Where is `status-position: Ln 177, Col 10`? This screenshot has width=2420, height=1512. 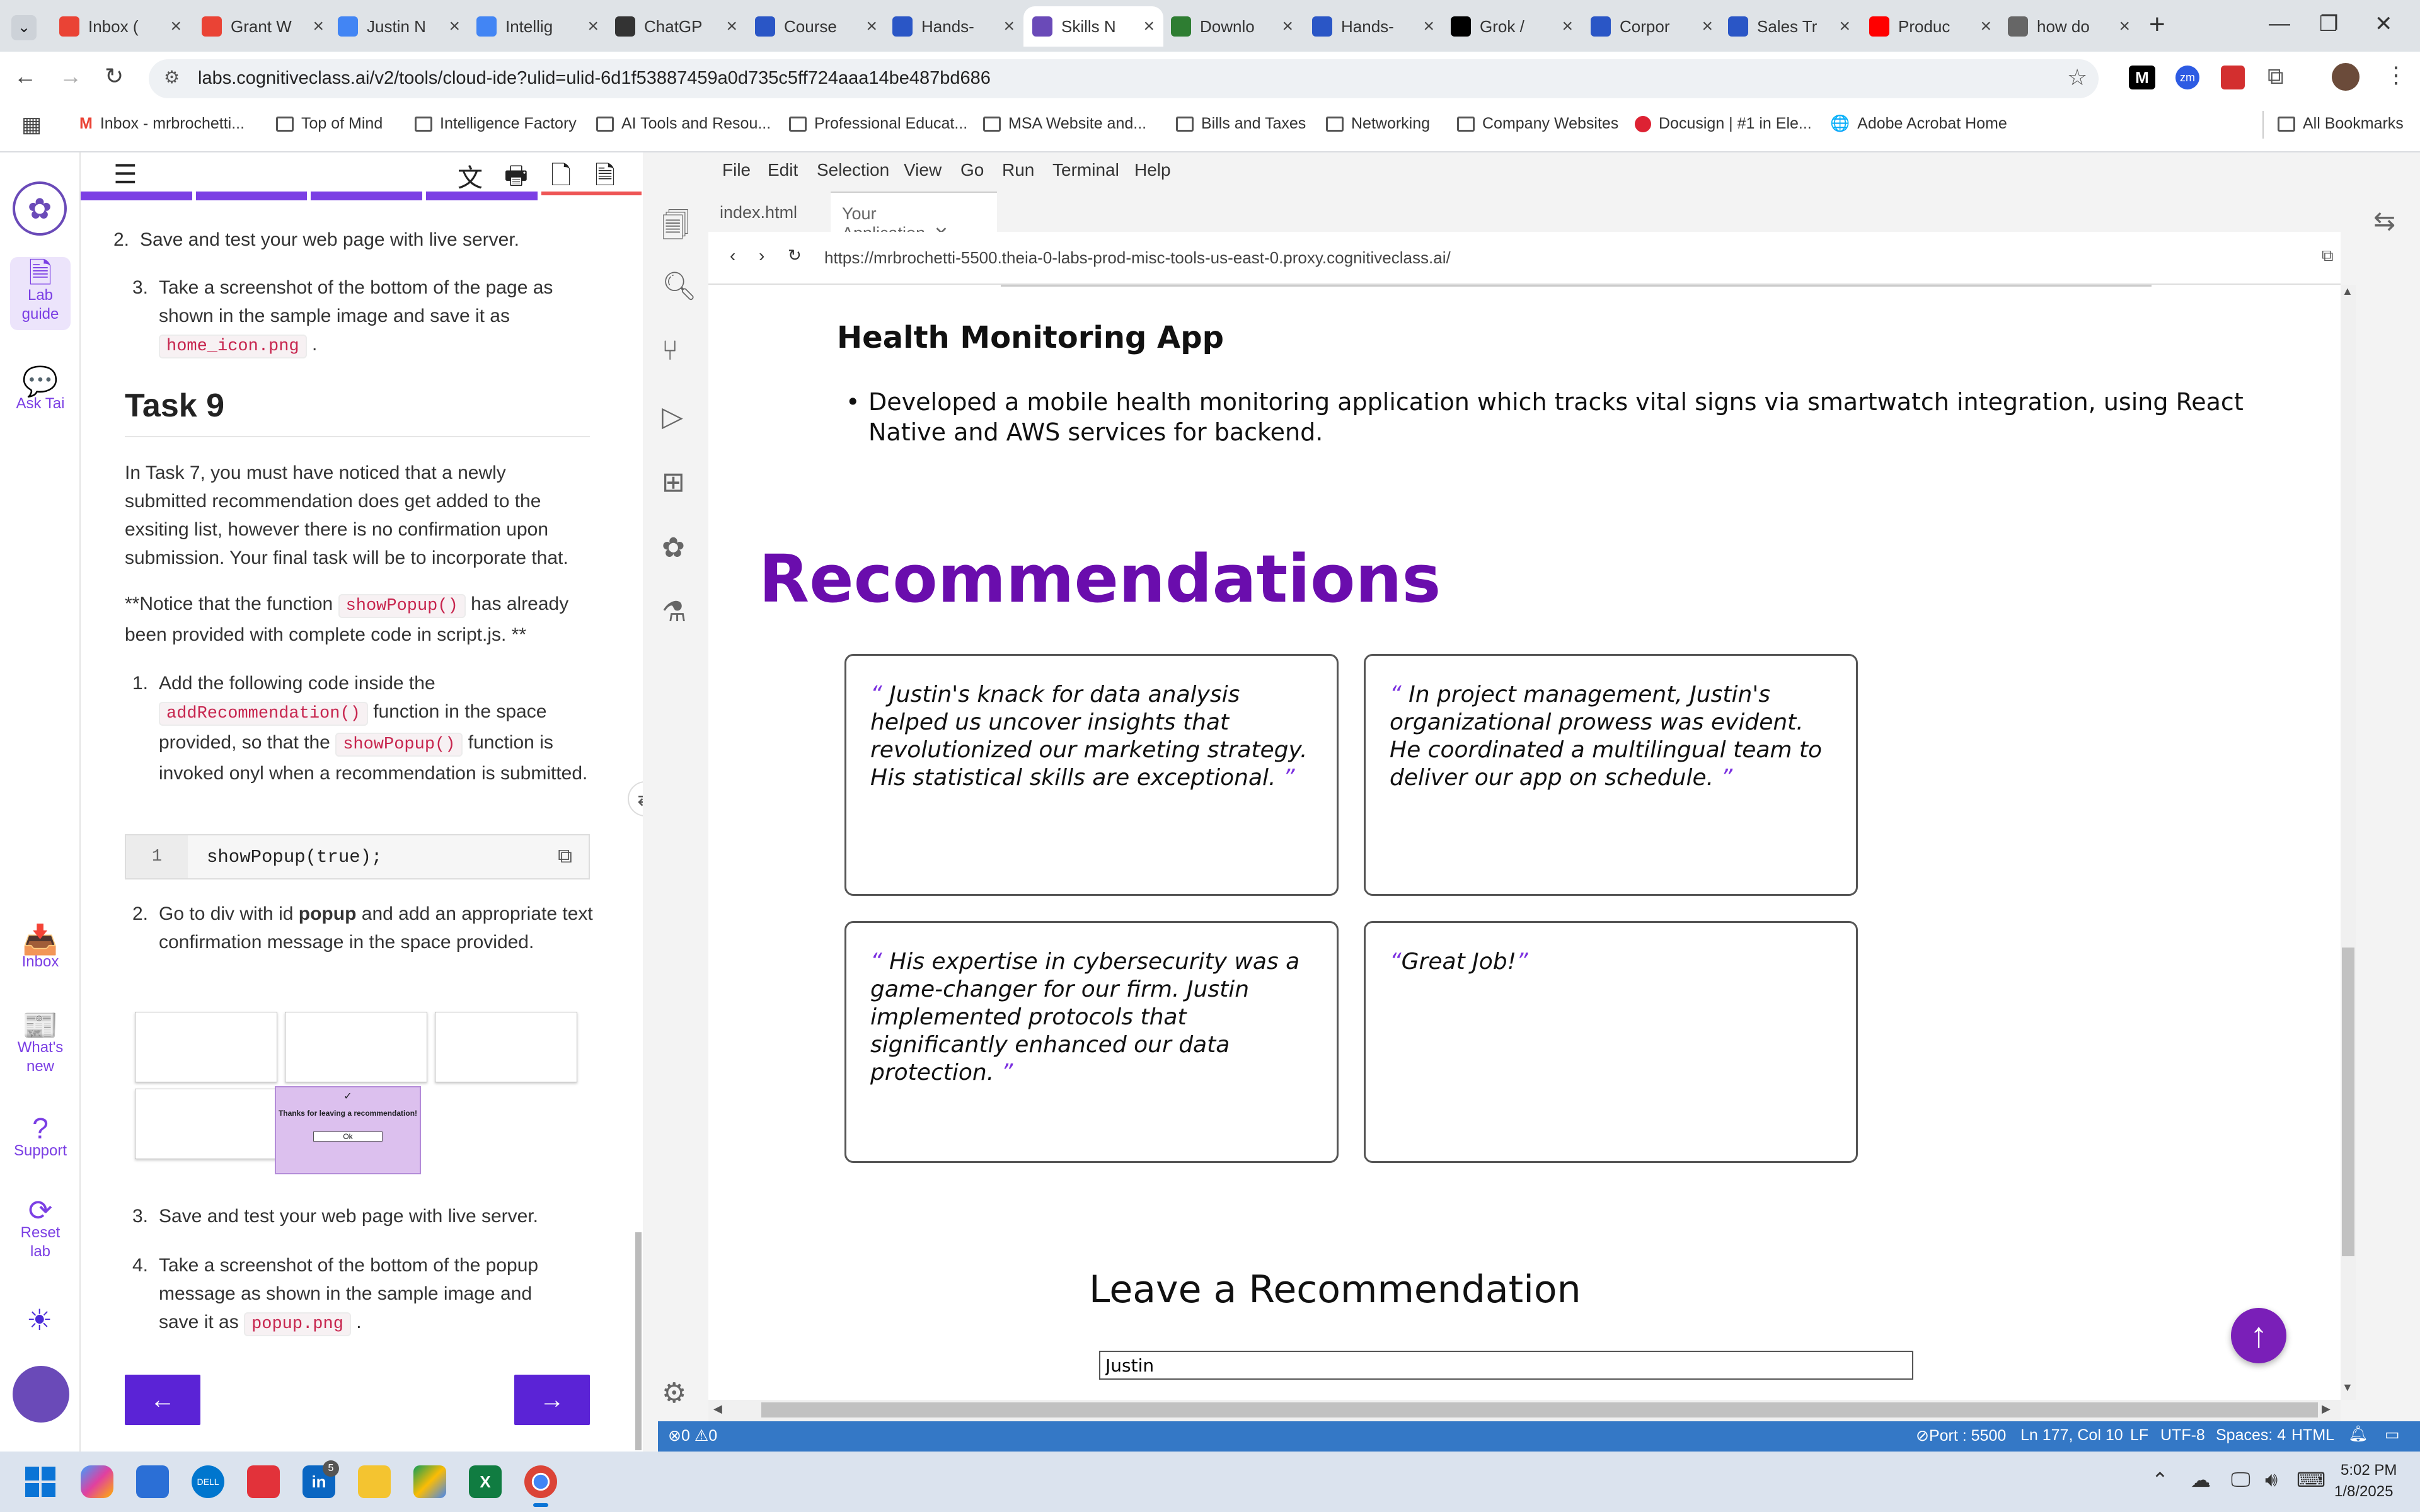
status-position: Ln 177, Col 10 is located at coordinates (2071, 1435).